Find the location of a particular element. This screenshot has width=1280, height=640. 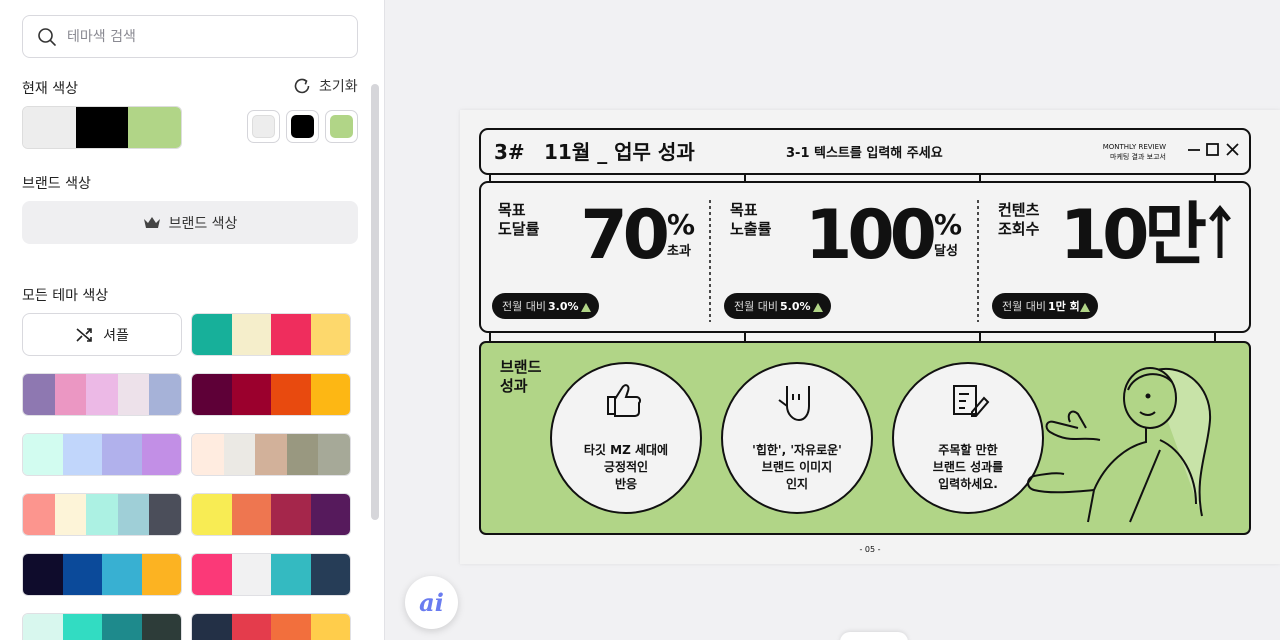

circle-text: 인지 is located at coordinates (797, 483).